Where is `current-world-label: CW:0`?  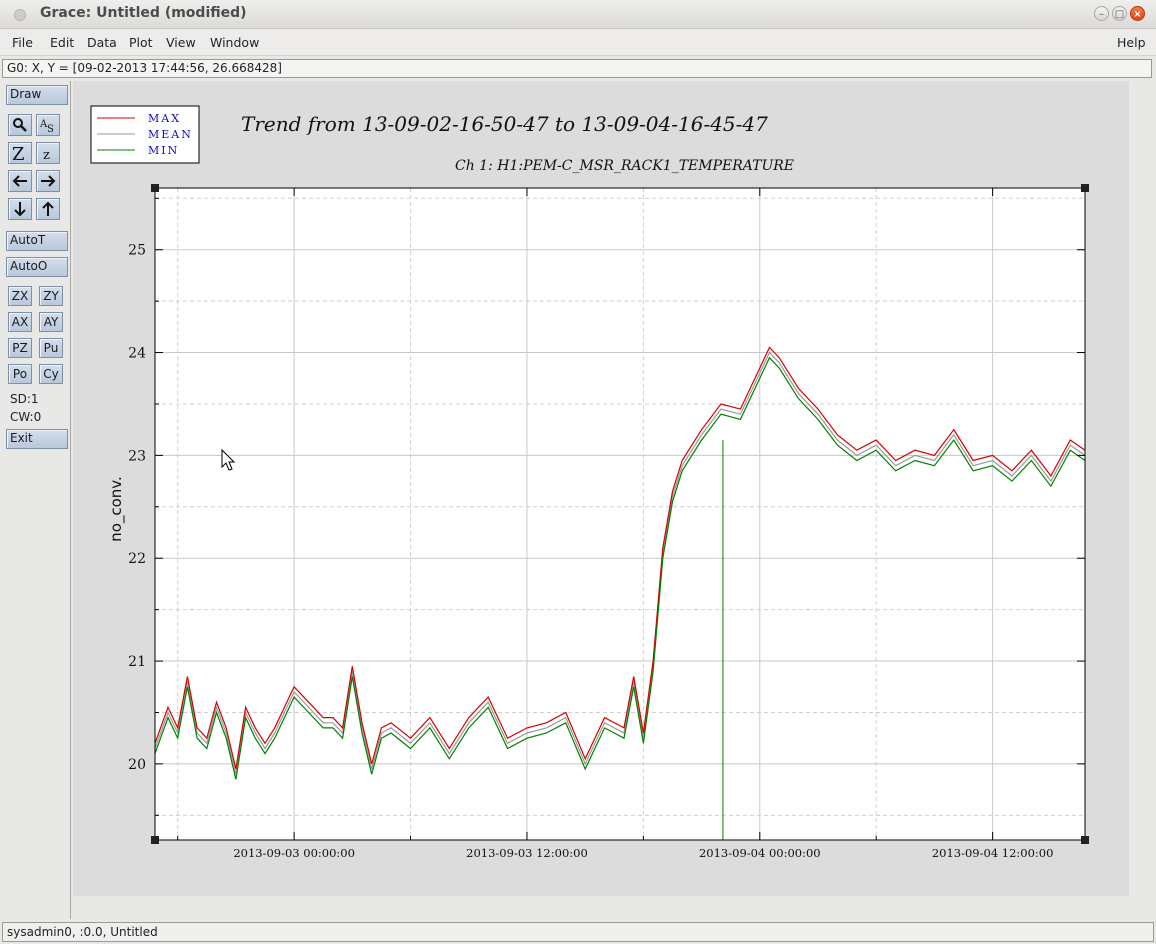
current-world-label: CW:0 is located at coordinates (26, 417).